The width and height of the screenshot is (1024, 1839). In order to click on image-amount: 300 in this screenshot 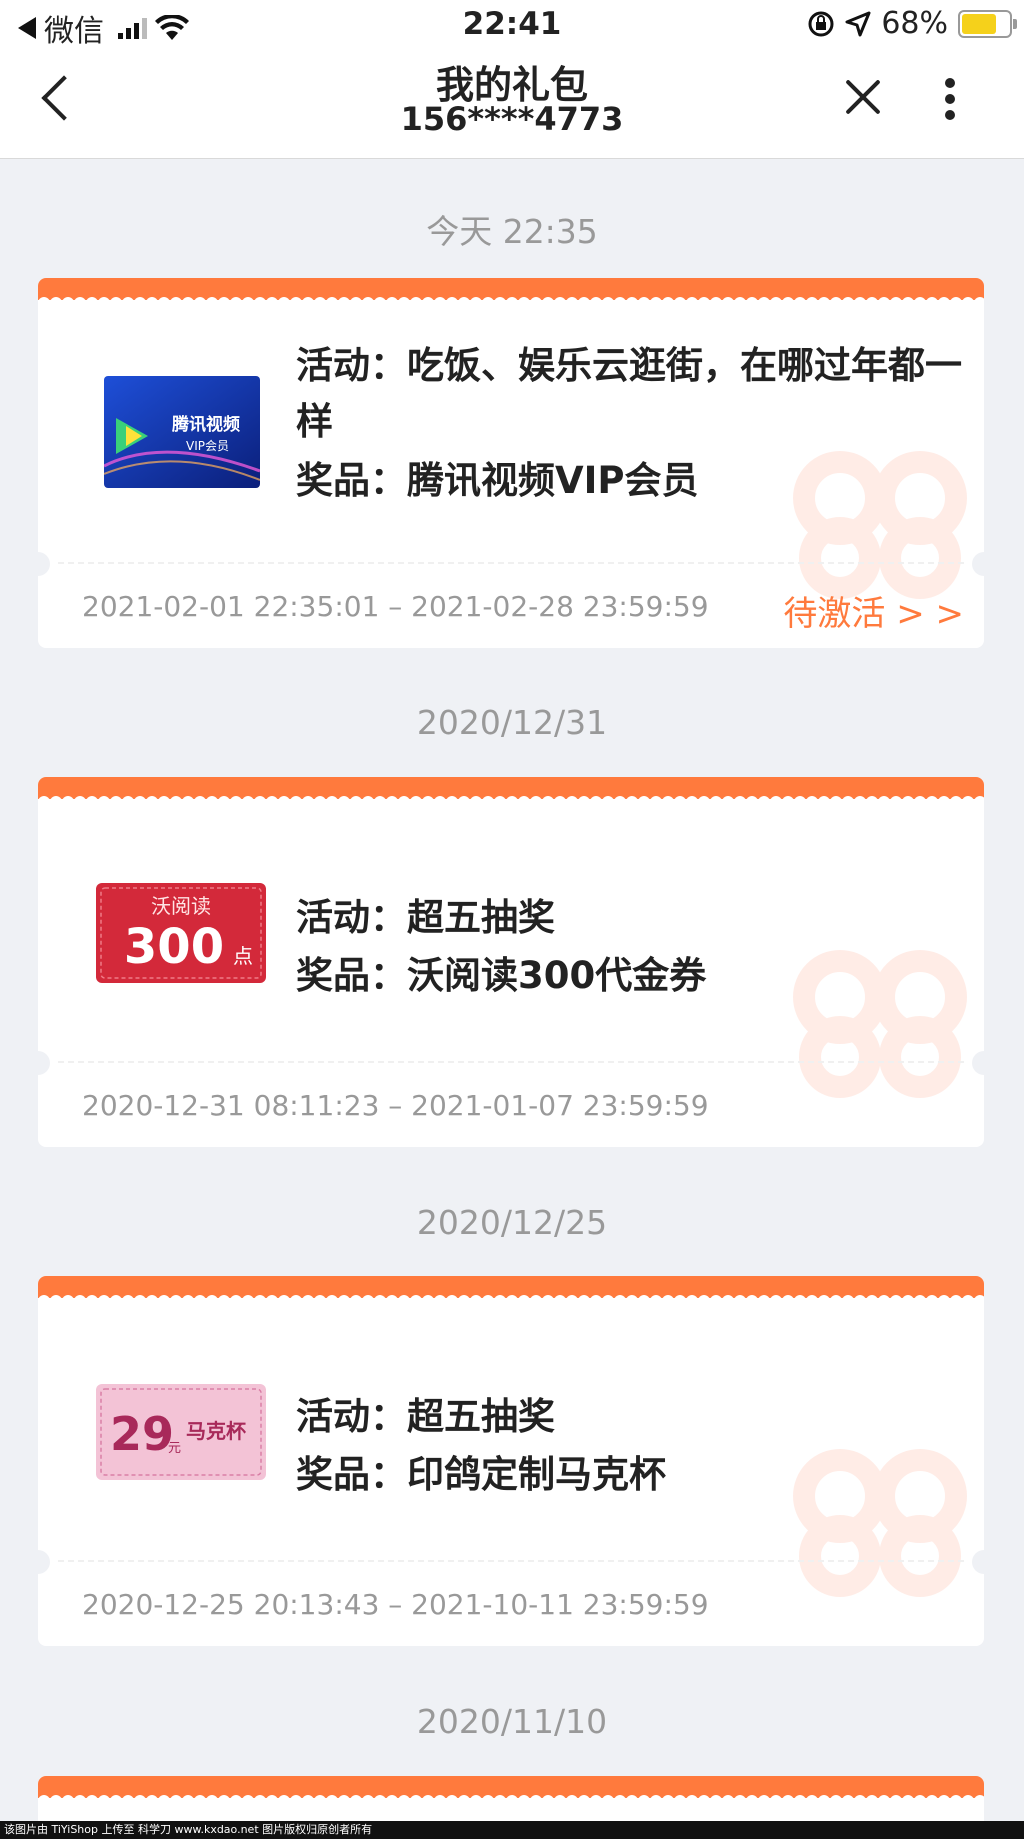, I will do `click(174, 947)`.